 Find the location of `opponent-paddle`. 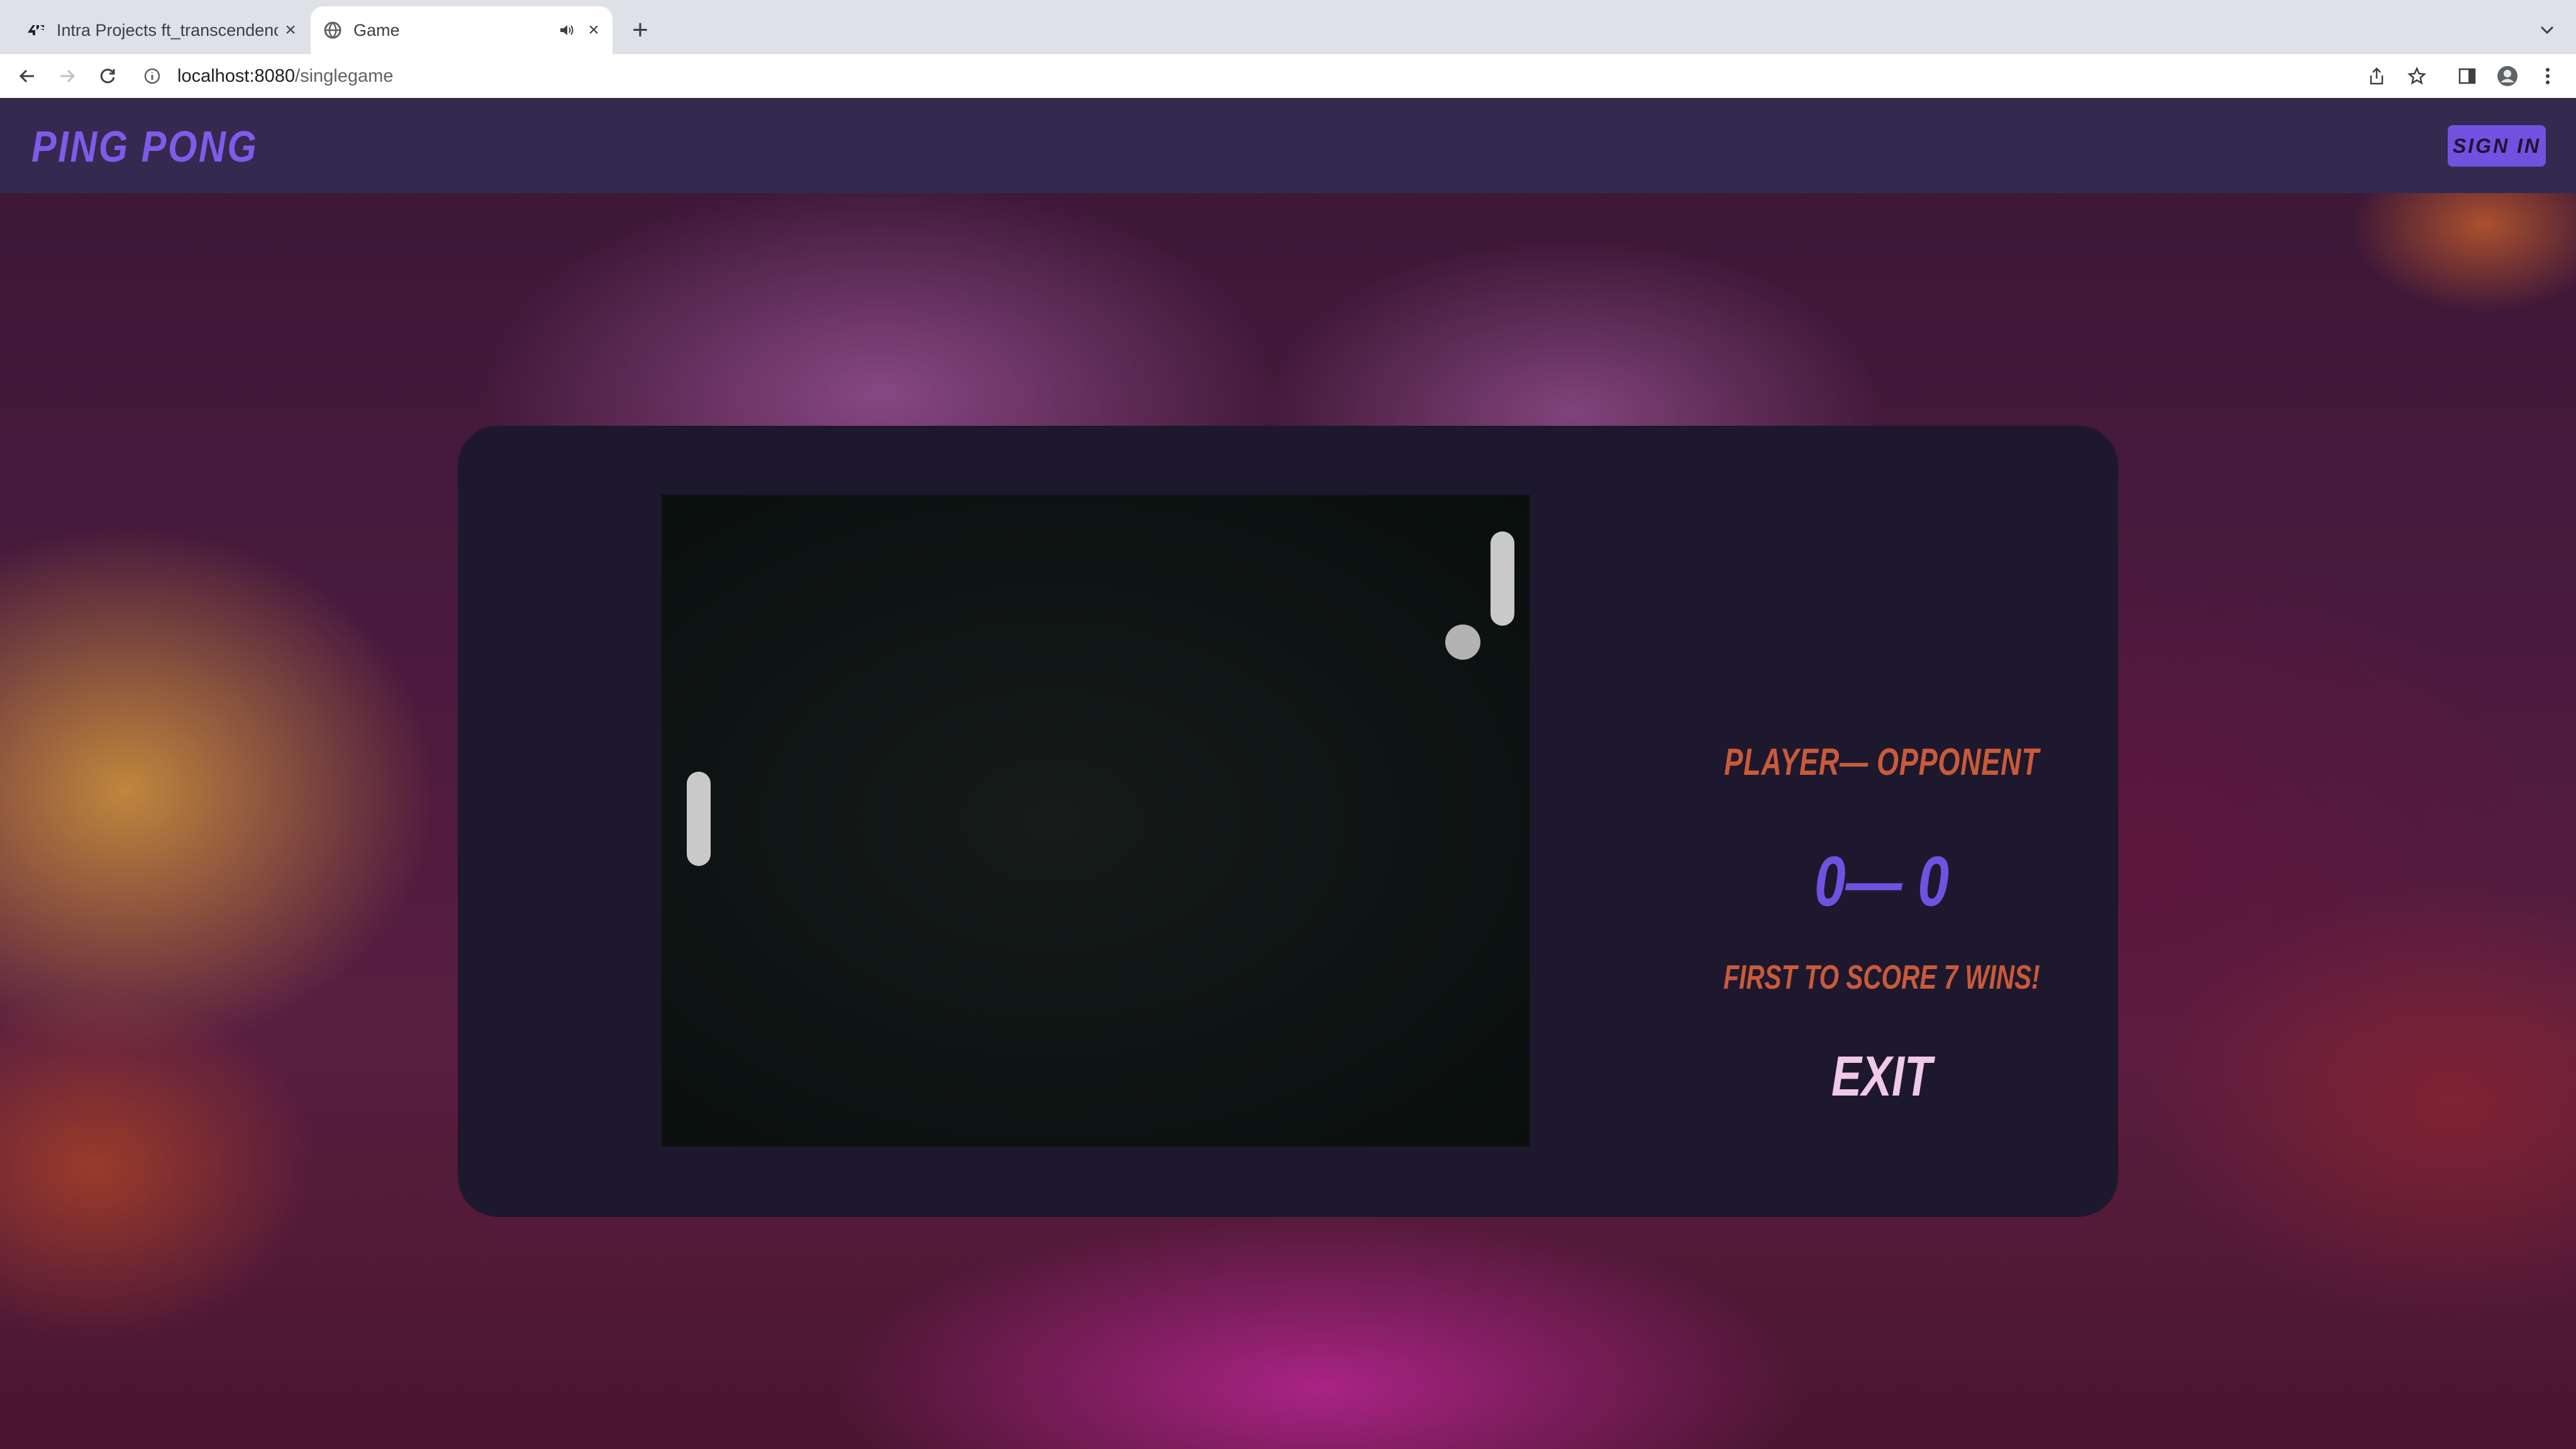

opponent-paddle is located at coordinates (1502, 578).